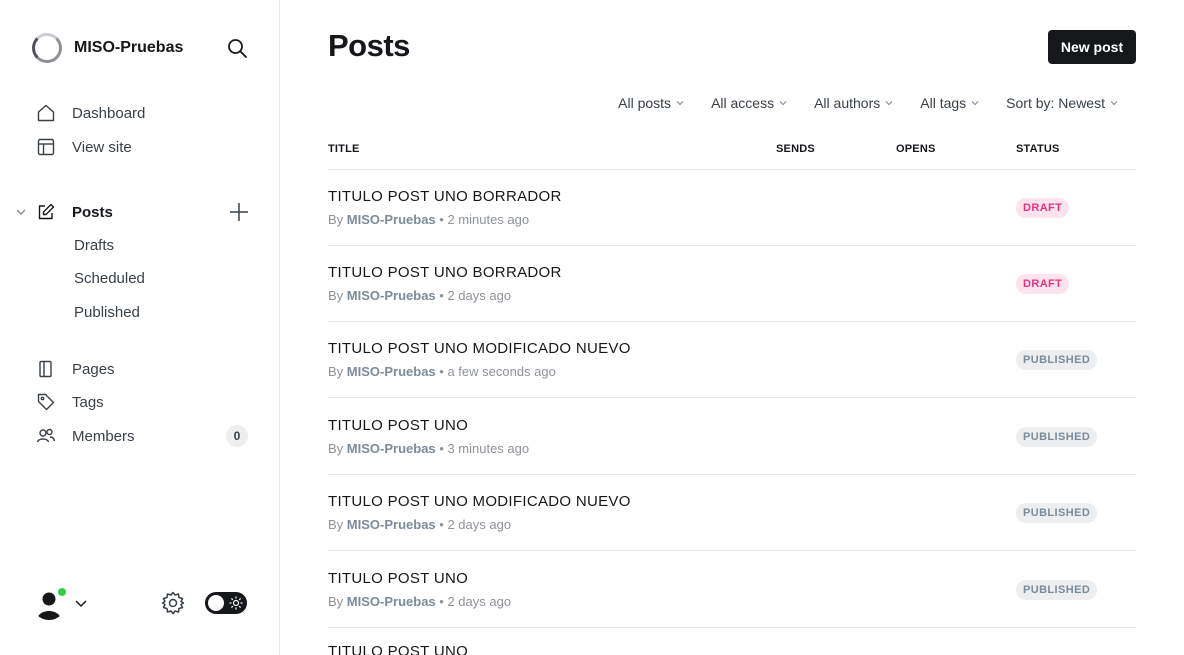 The width and height of the screenshot is (1184, 655). Describe the element at coordinates (46, 113) in the screenshot. I see `home-icon` at that location.